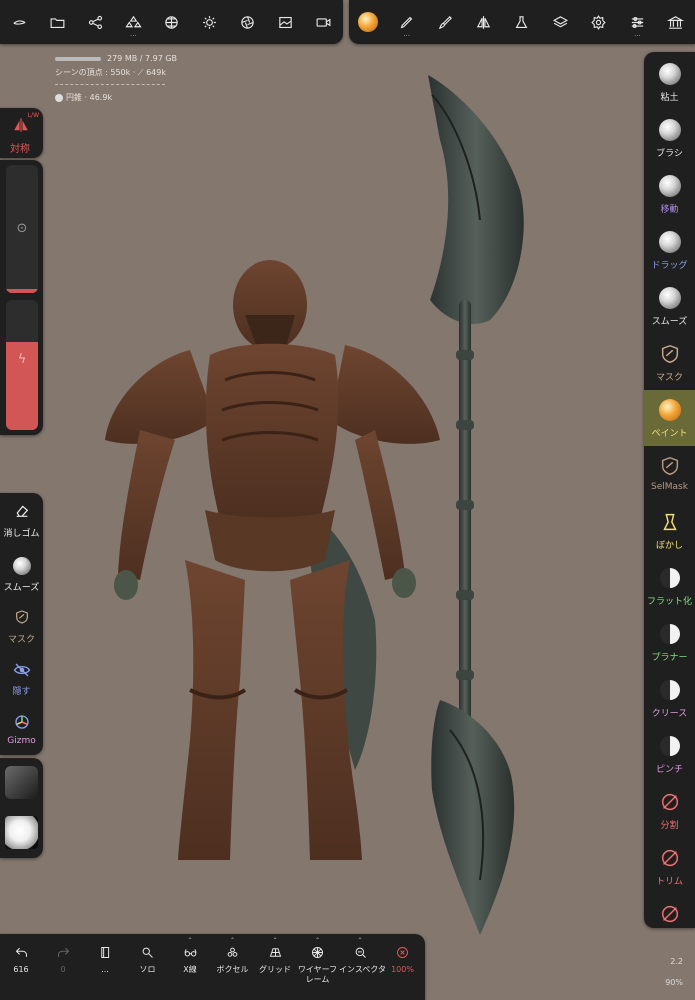 The image size is (695, 1000). I want to click on tool-label: ペイント, so click(669, 434).